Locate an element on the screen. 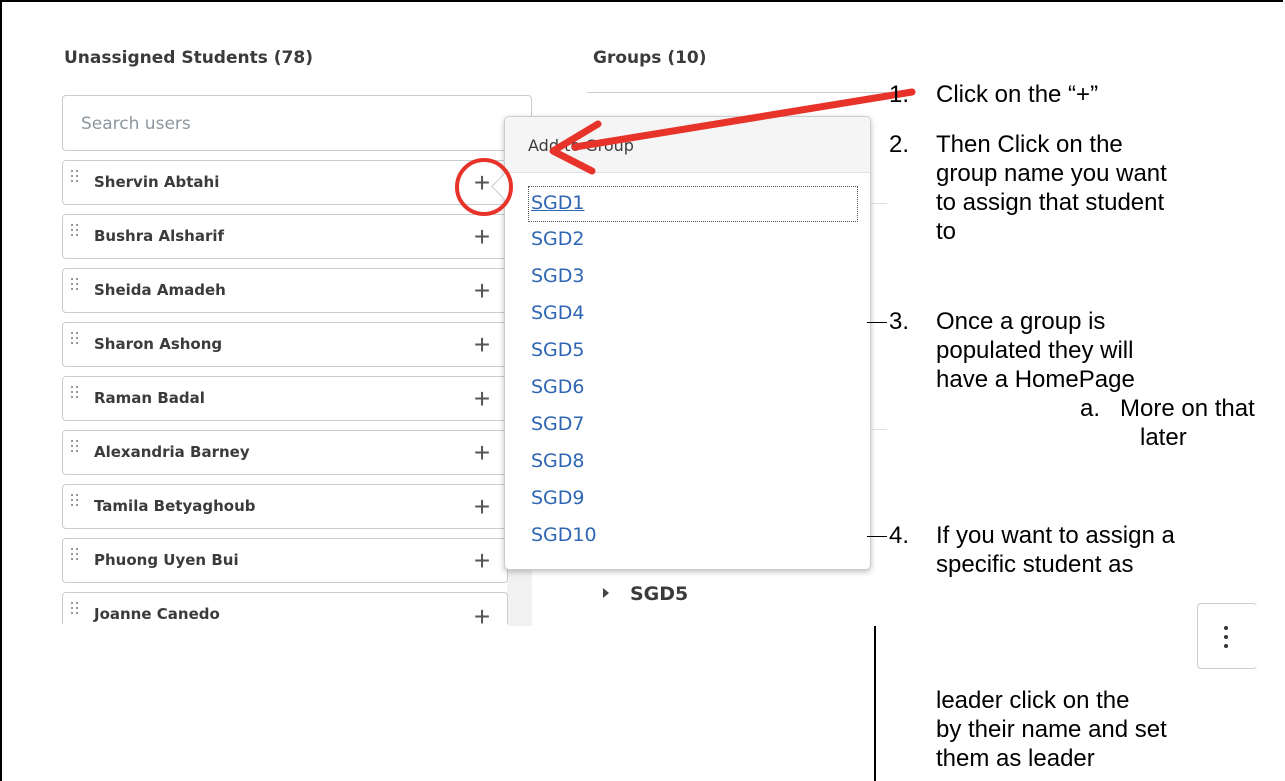 The height and width of the screenshot is (781, 1285). column-divider is located at coordinates (875, 703).